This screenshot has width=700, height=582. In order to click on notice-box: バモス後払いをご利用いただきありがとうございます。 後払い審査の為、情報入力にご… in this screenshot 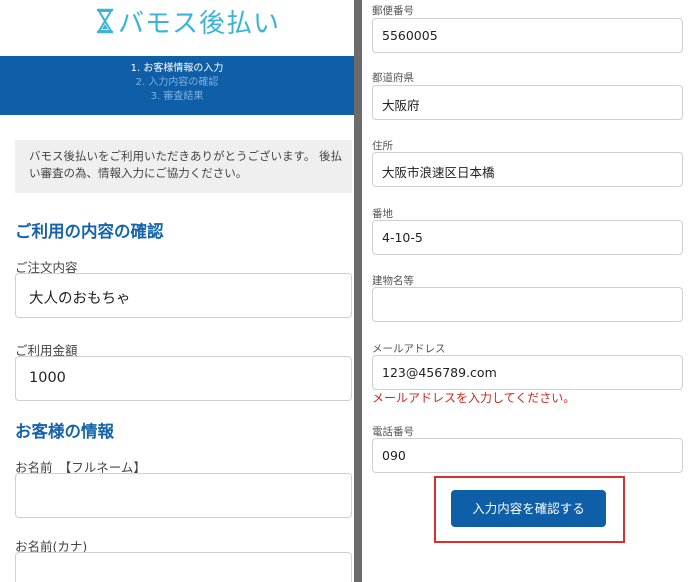, I will do `click(183, 166)`.